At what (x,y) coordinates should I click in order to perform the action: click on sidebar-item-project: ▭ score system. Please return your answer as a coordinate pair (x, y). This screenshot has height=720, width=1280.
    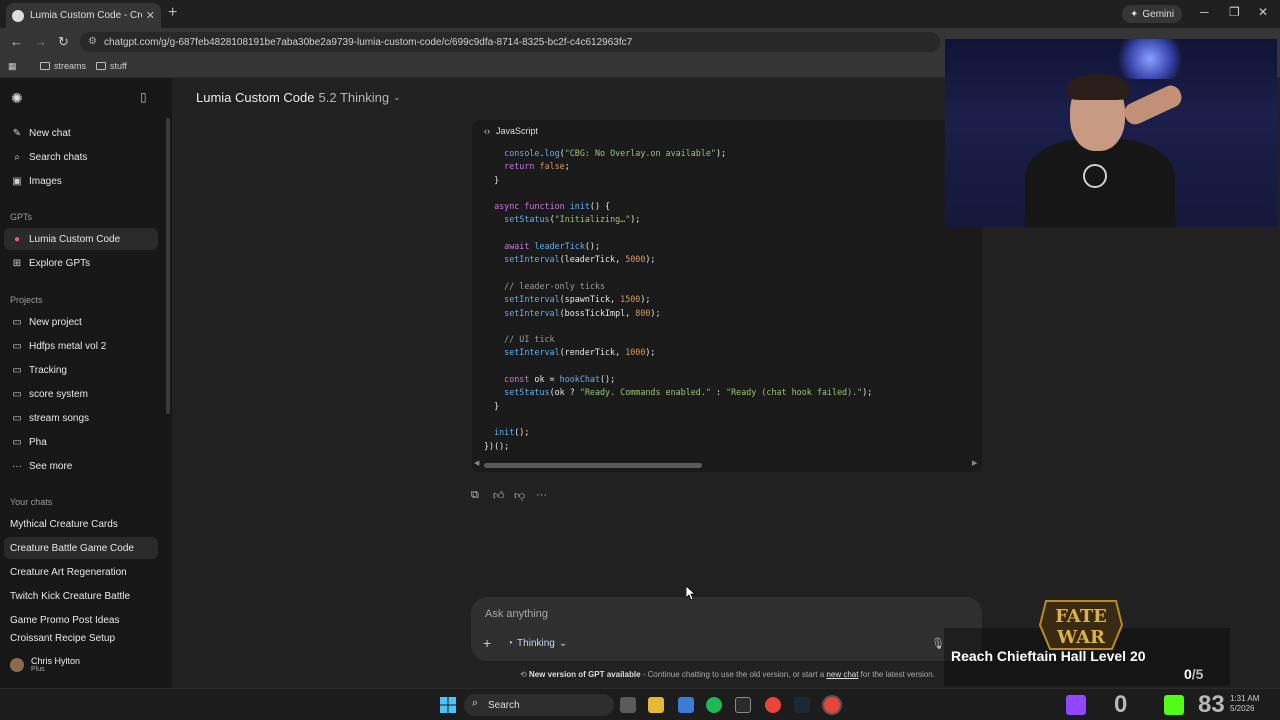
    Looking at the image, I should click on (81, 394).